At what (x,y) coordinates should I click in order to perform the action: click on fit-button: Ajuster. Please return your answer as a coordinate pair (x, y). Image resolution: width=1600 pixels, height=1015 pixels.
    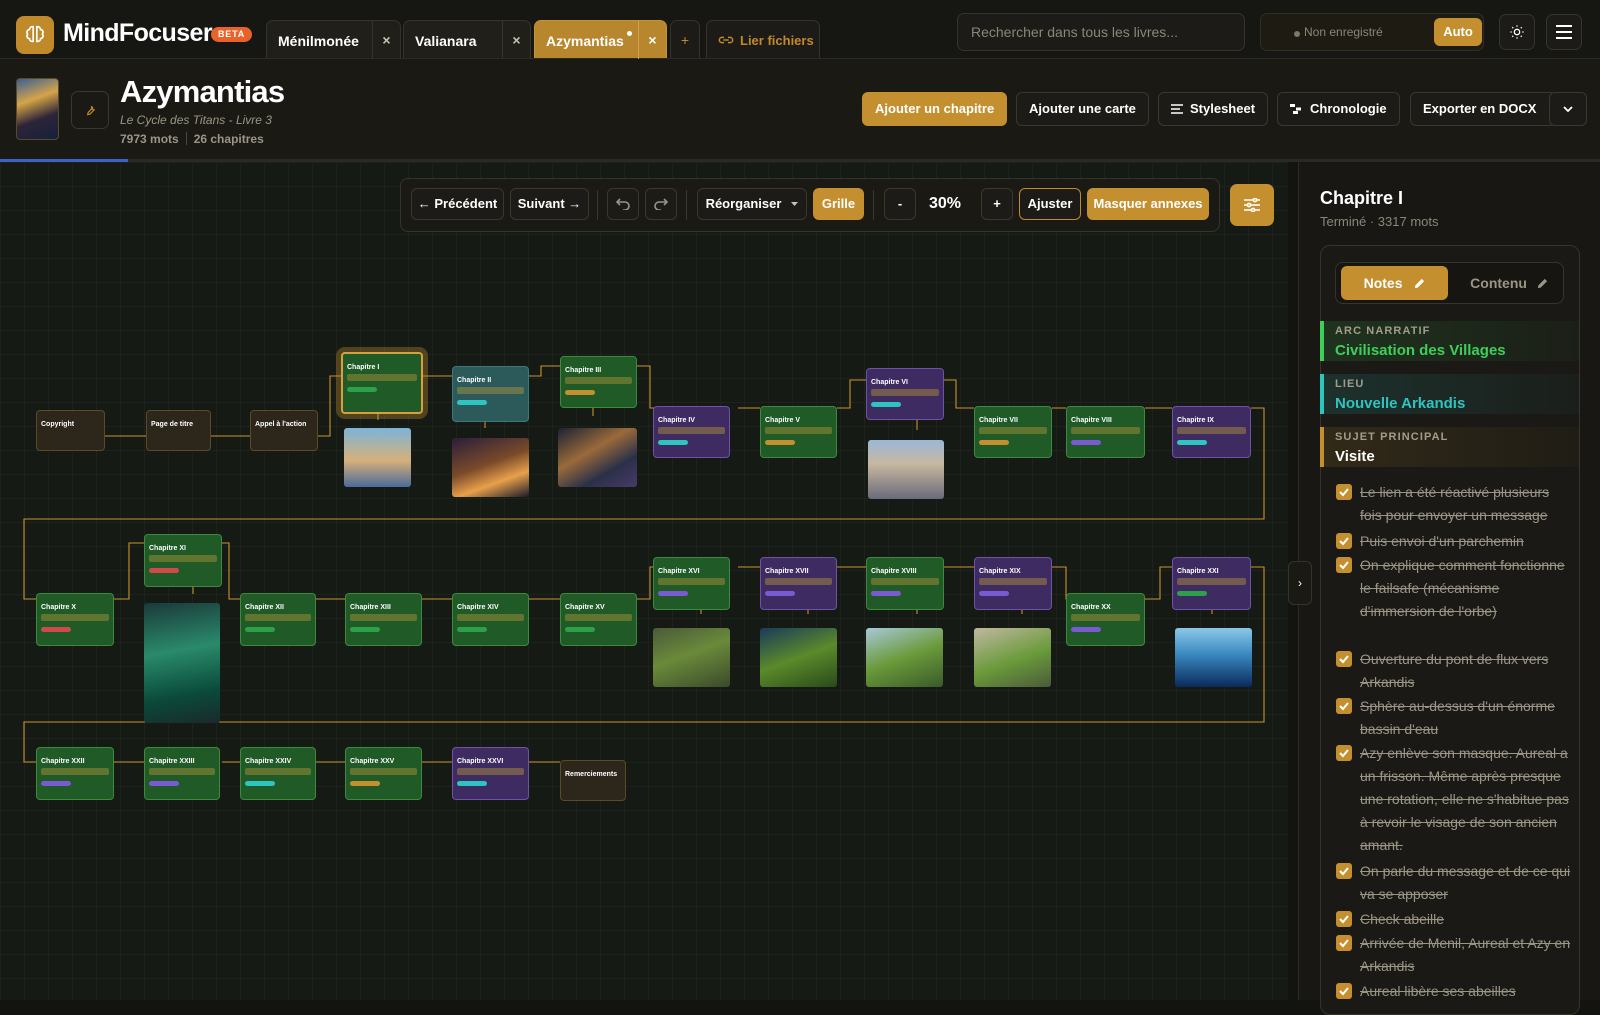
    Looking at the image, I should click on (1050, 204).